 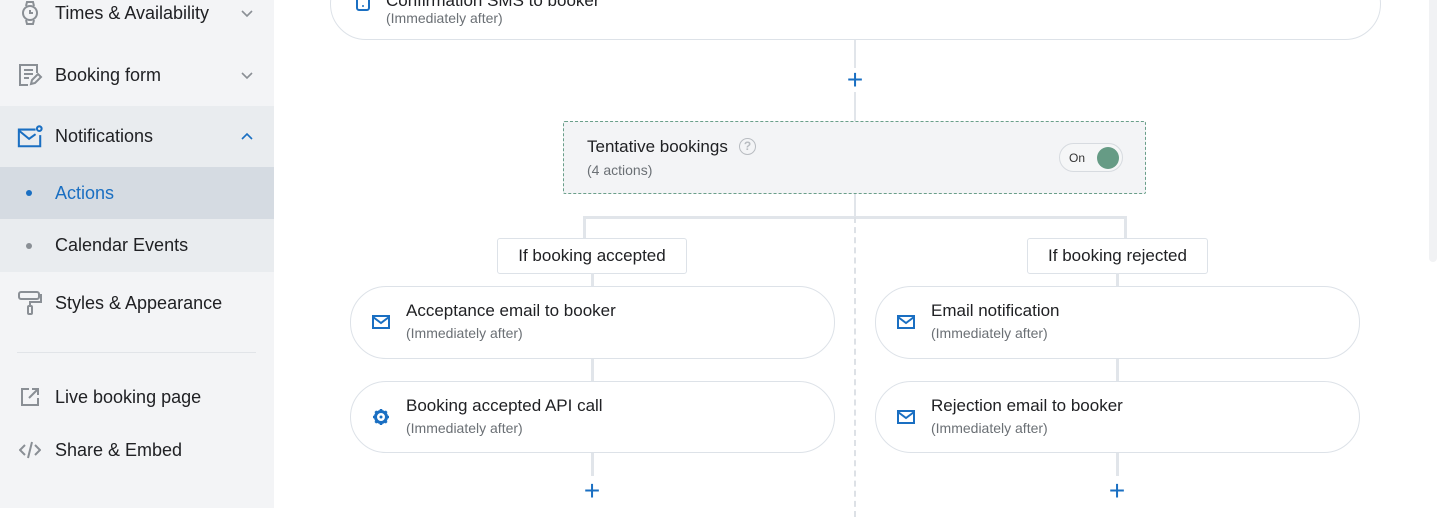 I want to click on tentative-bookings-group: Tentative bookings ? (4 actions) On, so click(x=854, y=157).